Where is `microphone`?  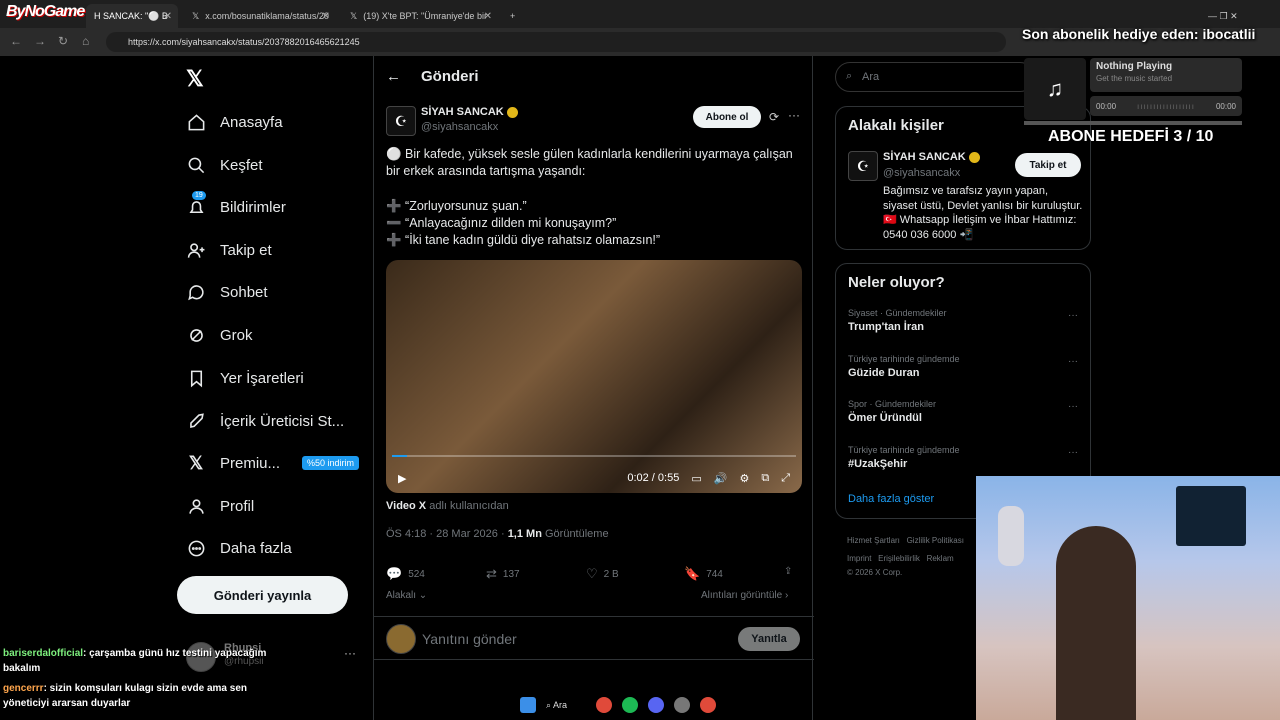 microphone is located at coordinates (1011, 536).